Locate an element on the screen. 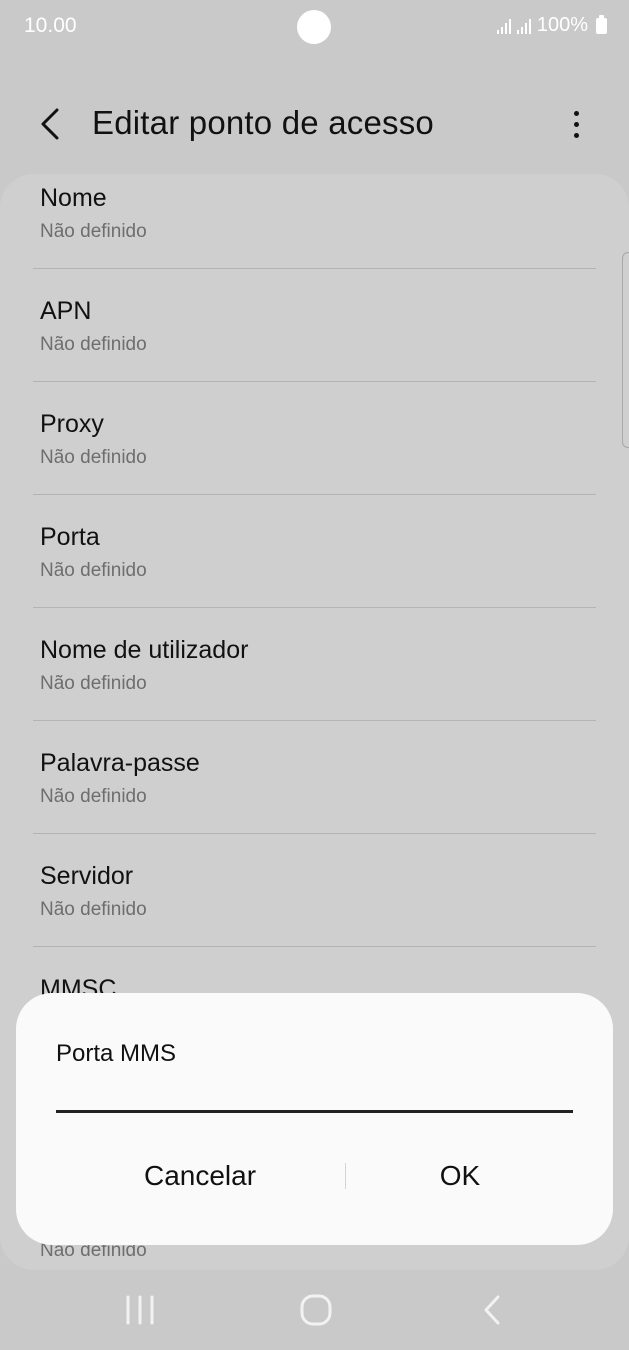 The height and width of the screenshot is (1350, 629). list-item-porta: Porta Não definido is located at coordinates (314, 569).